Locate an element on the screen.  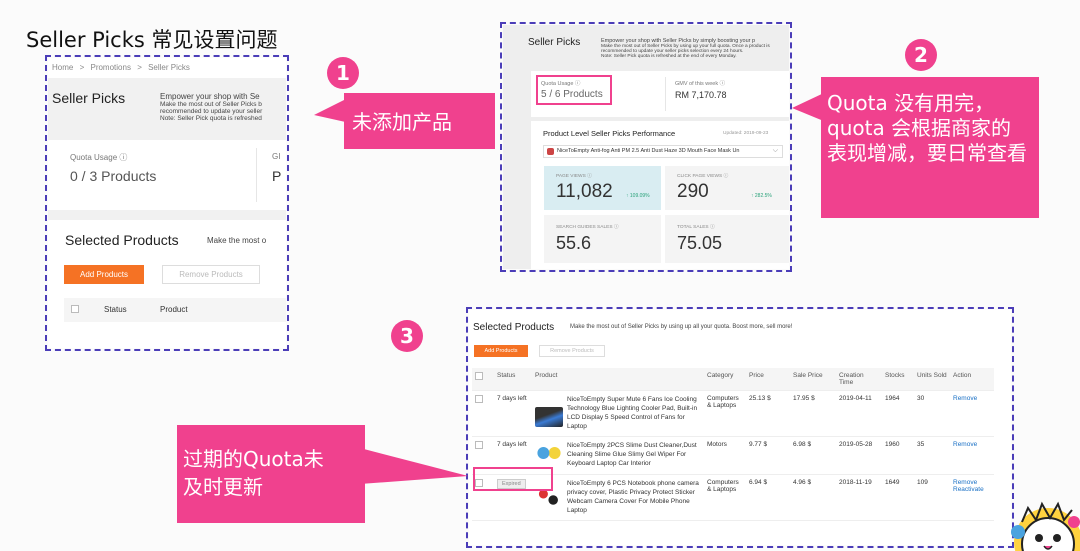
row-creation-time: 2019-04-11 is located at coordinates (859, 413).